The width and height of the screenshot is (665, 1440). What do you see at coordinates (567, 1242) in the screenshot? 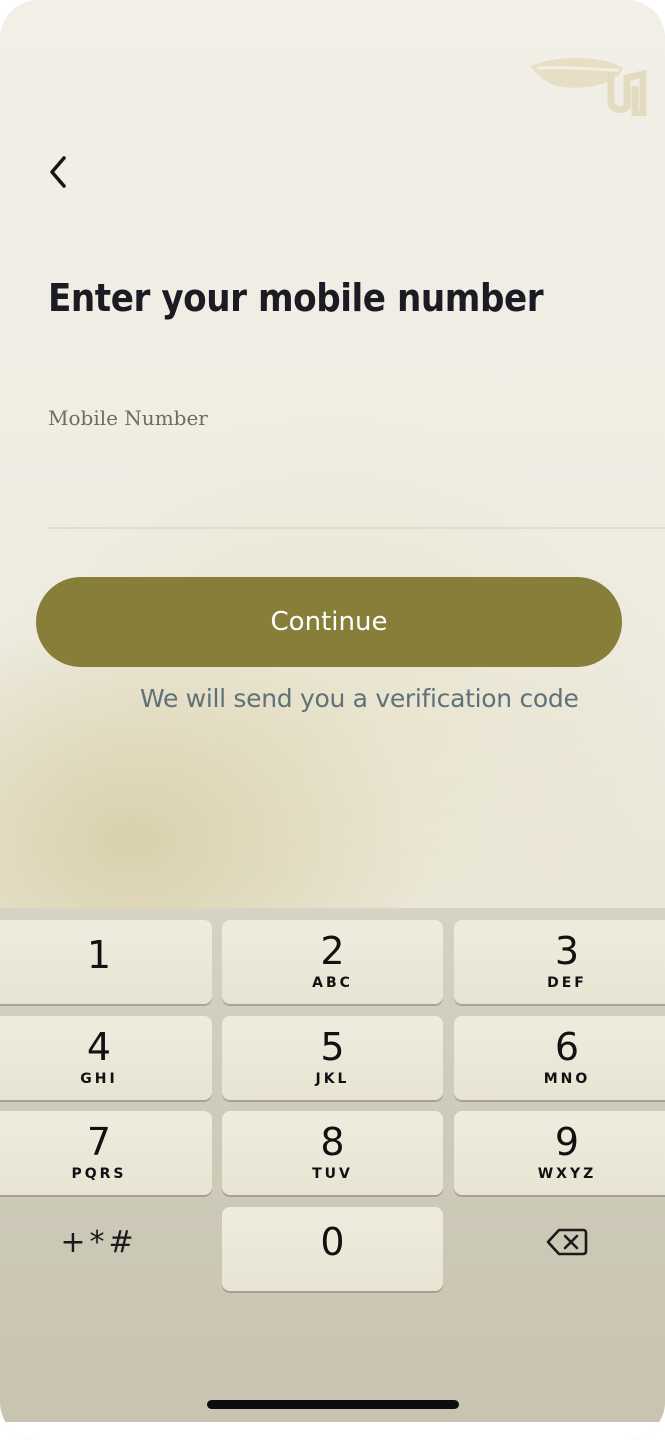
I see `backspace-icon` at bounding box center [567, 1242].